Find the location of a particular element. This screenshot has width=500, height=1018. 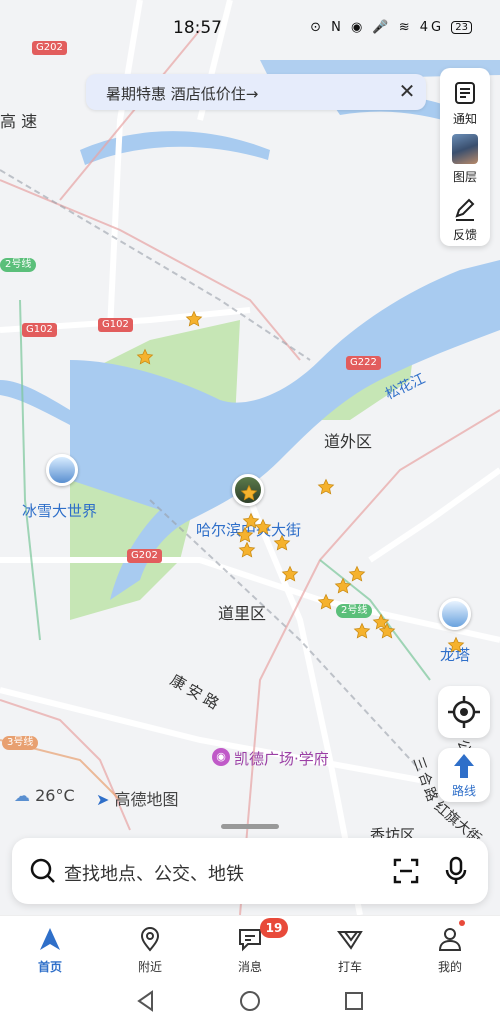

brand-logo: ➤ 高德地图 is located at coordinates (137, 798).